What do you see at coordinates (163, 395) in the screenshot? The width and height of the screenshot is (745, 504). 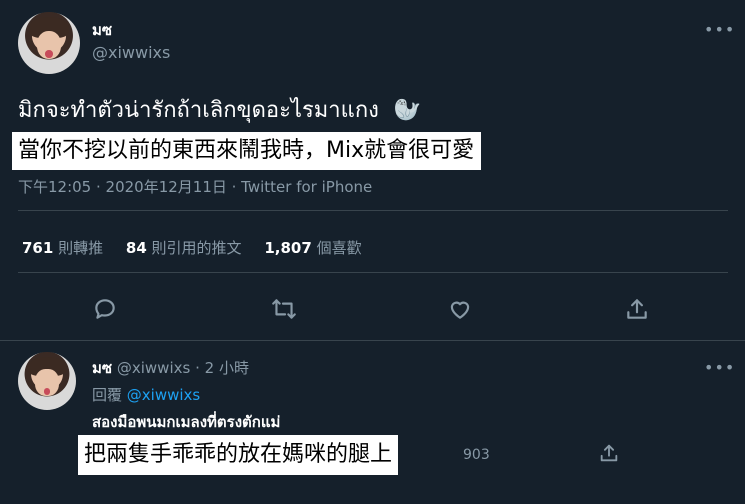 I see `replying-to-link: @xiwwixs` at bounding box center [163, 395].